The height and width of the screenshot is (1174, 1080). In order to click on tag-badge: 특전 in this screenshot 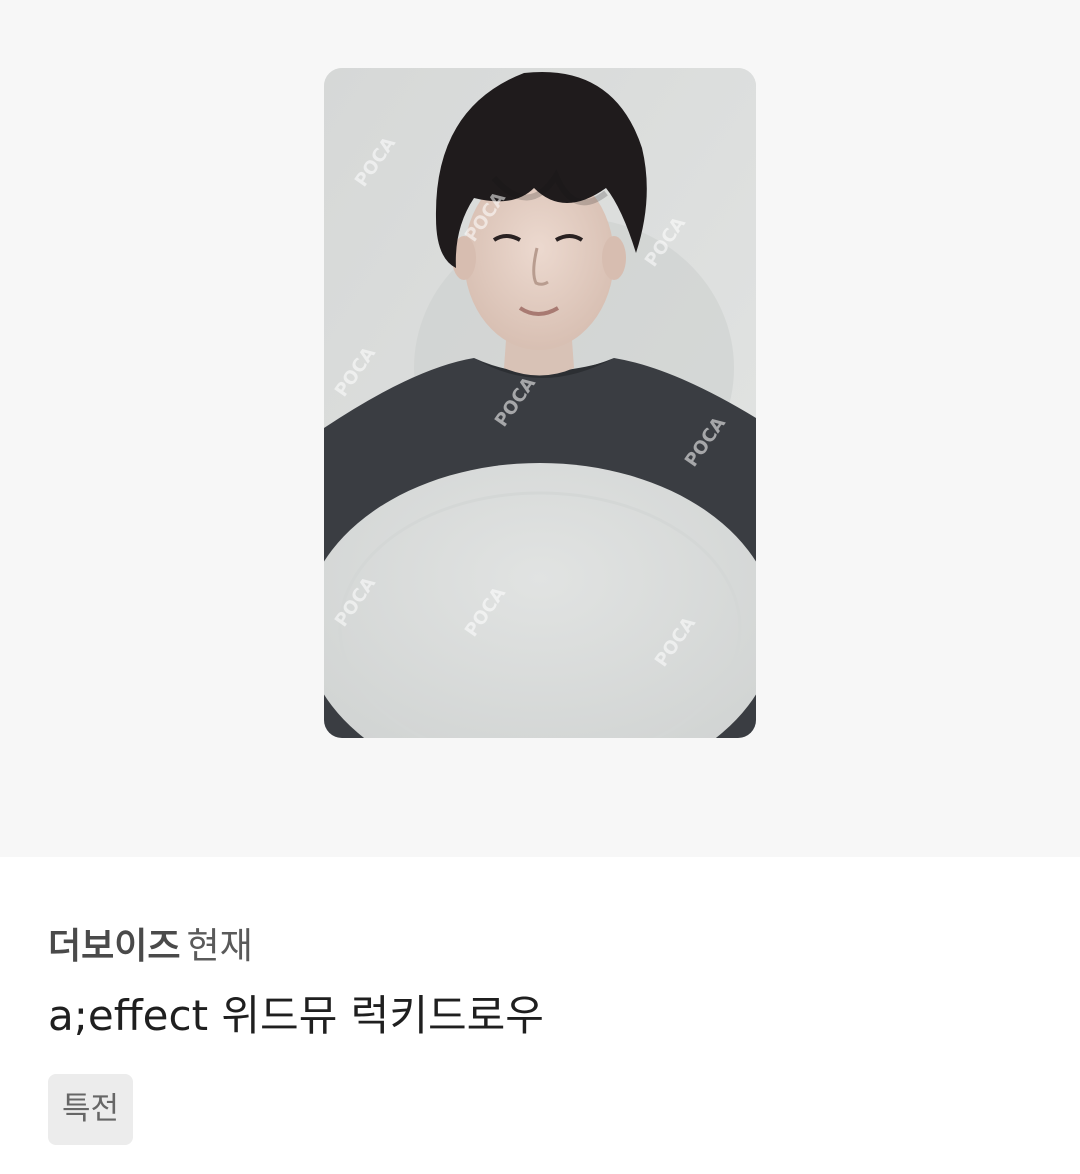, I will do `click(91, 1109)`.